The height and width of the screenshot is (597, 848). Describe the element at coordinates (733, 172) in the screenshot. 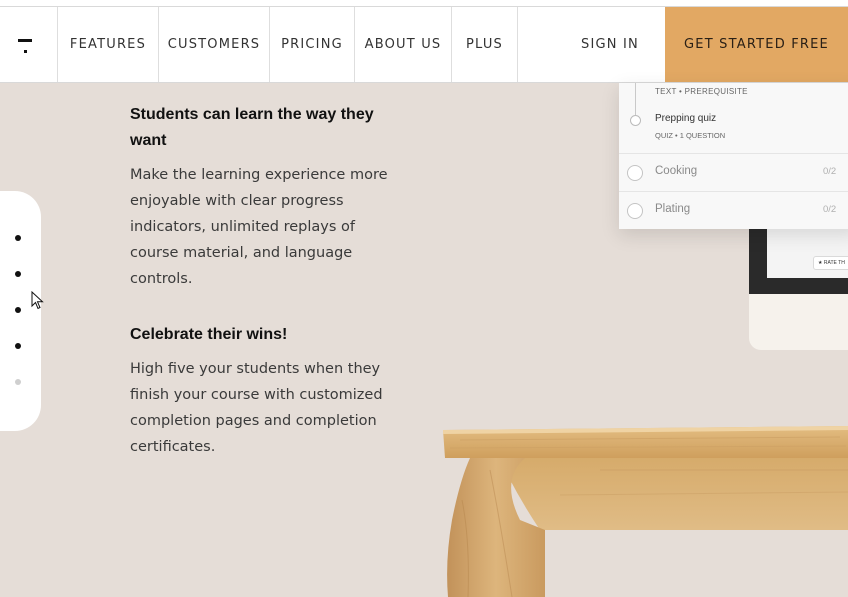

I see `section-row-cooking: Cooking 0/2` at that location.